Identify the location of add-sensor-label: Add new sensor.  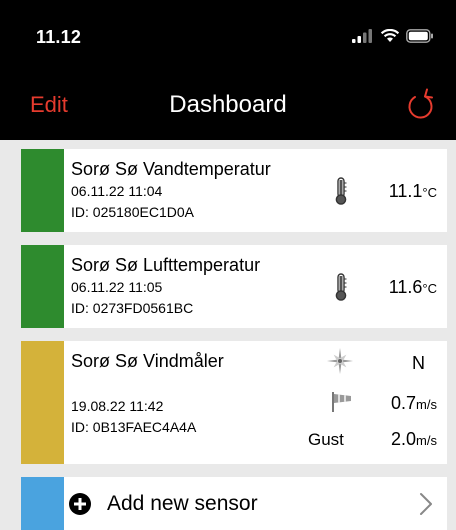
(182, 503).